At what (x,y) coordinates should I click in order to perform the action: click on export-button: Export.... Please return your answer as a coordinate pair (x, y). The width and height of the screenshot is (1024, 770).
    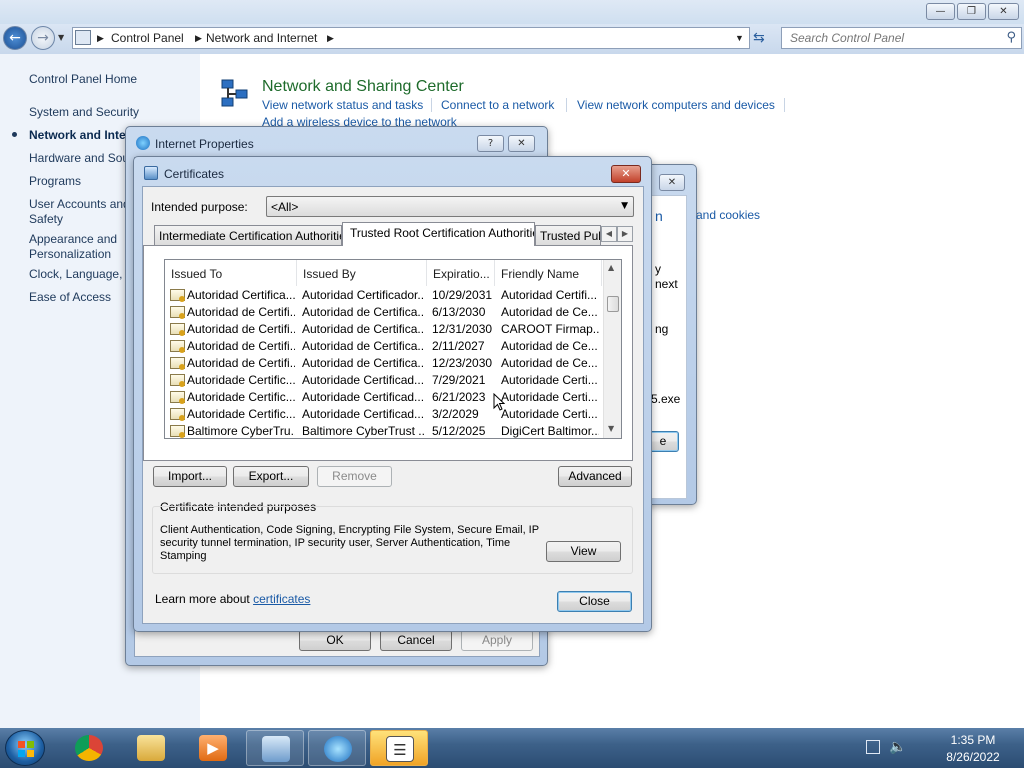
    Looking at the image, I should click on (271, 476).